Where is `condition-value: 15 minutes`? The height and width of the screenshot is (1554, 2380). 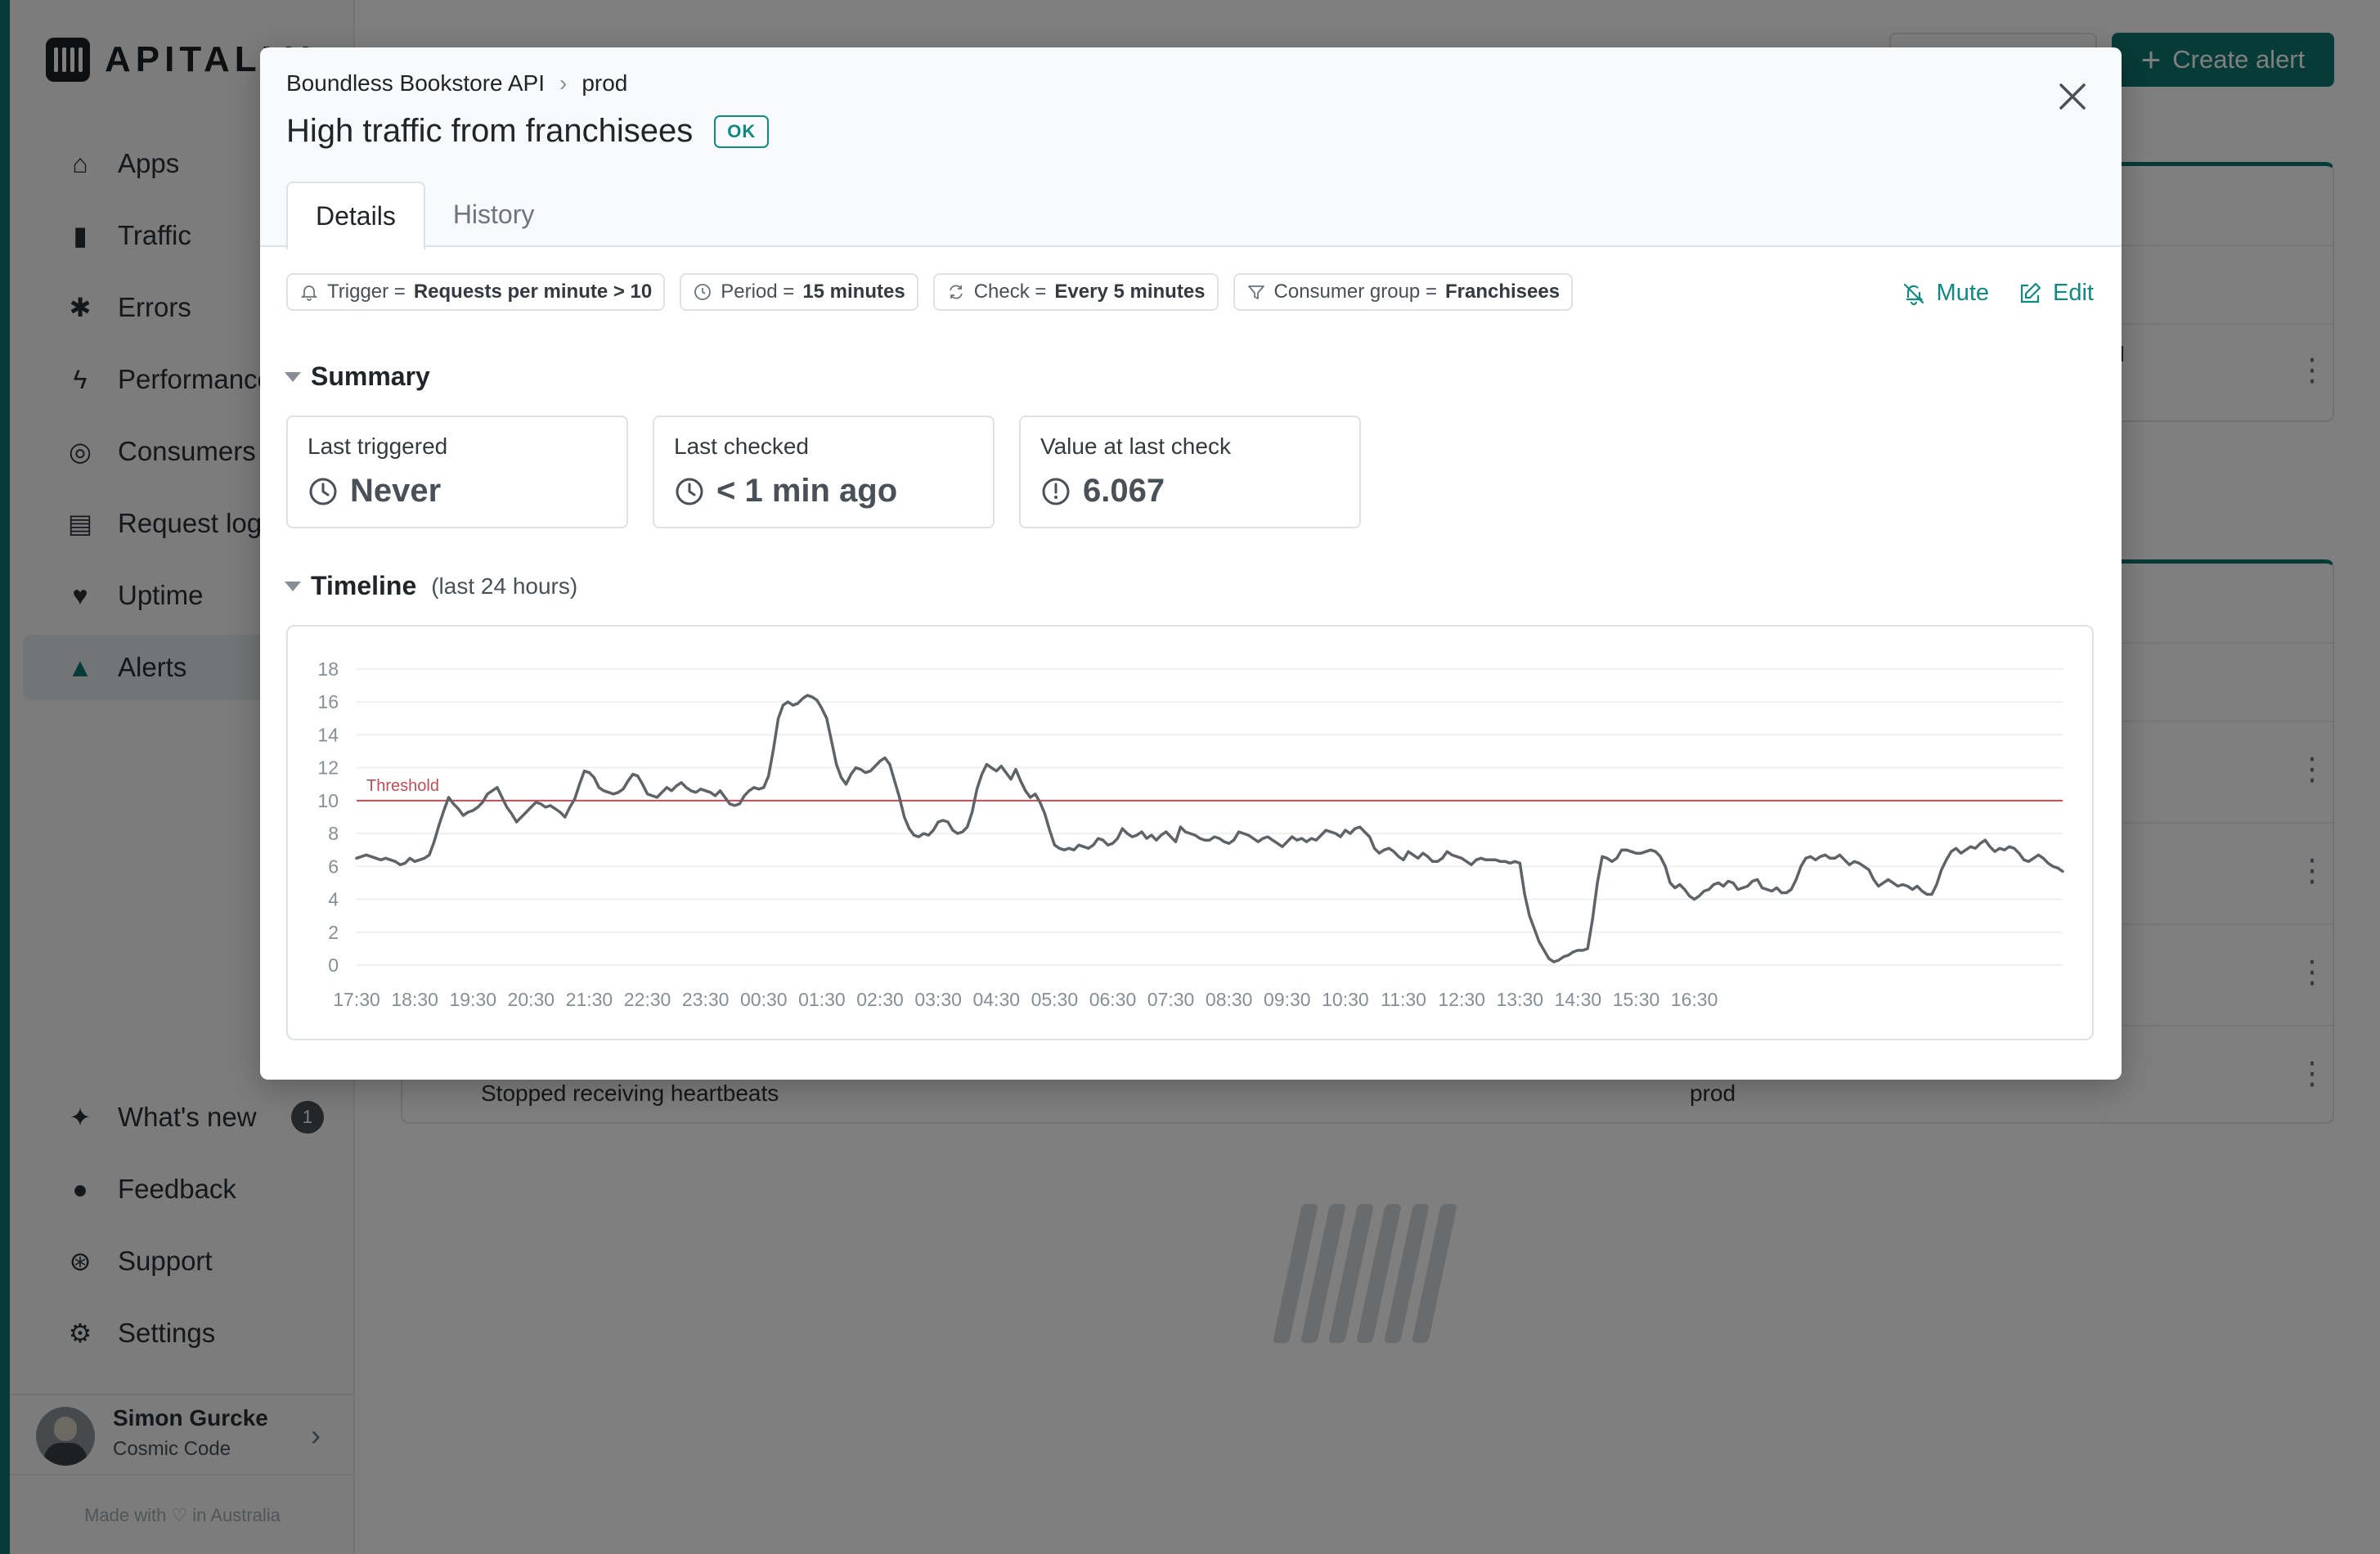
condition-value: 15 minutes is located at coordinates (854, 292).